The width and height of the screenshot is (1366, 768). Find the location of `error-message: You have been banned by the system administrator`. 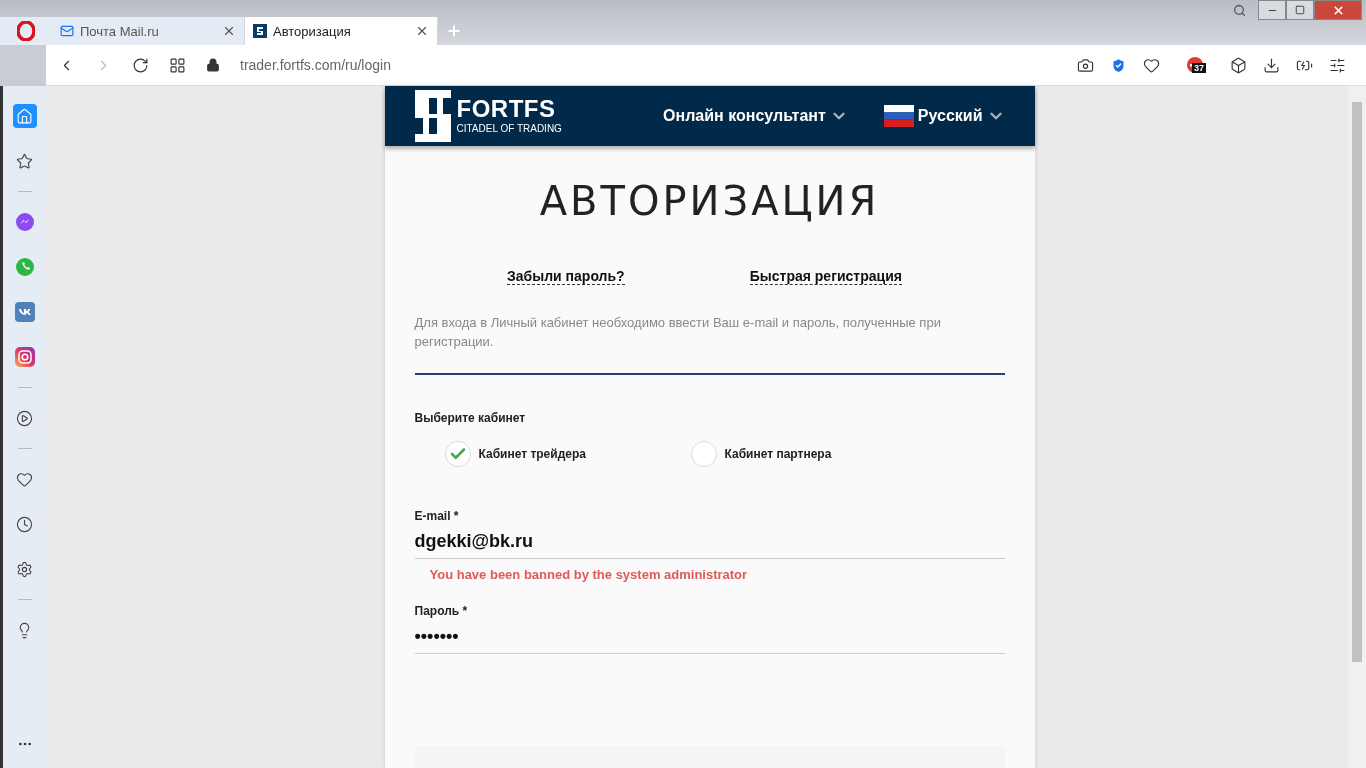

error-message: You have been banned by the system administrator is located at coordinates (589, 574).